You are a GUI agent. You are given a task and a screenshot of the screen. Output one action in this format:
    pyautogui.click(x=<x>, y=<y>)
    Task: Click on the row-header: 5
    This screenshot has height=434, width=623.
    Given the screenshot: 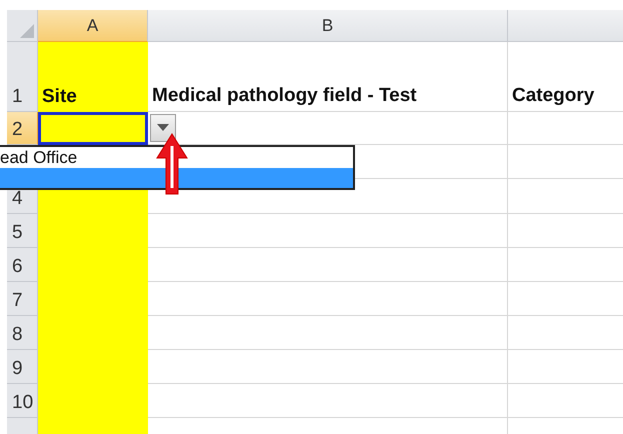 What is the action you would take?
    pyautogui.click(x=22, y=231)
    